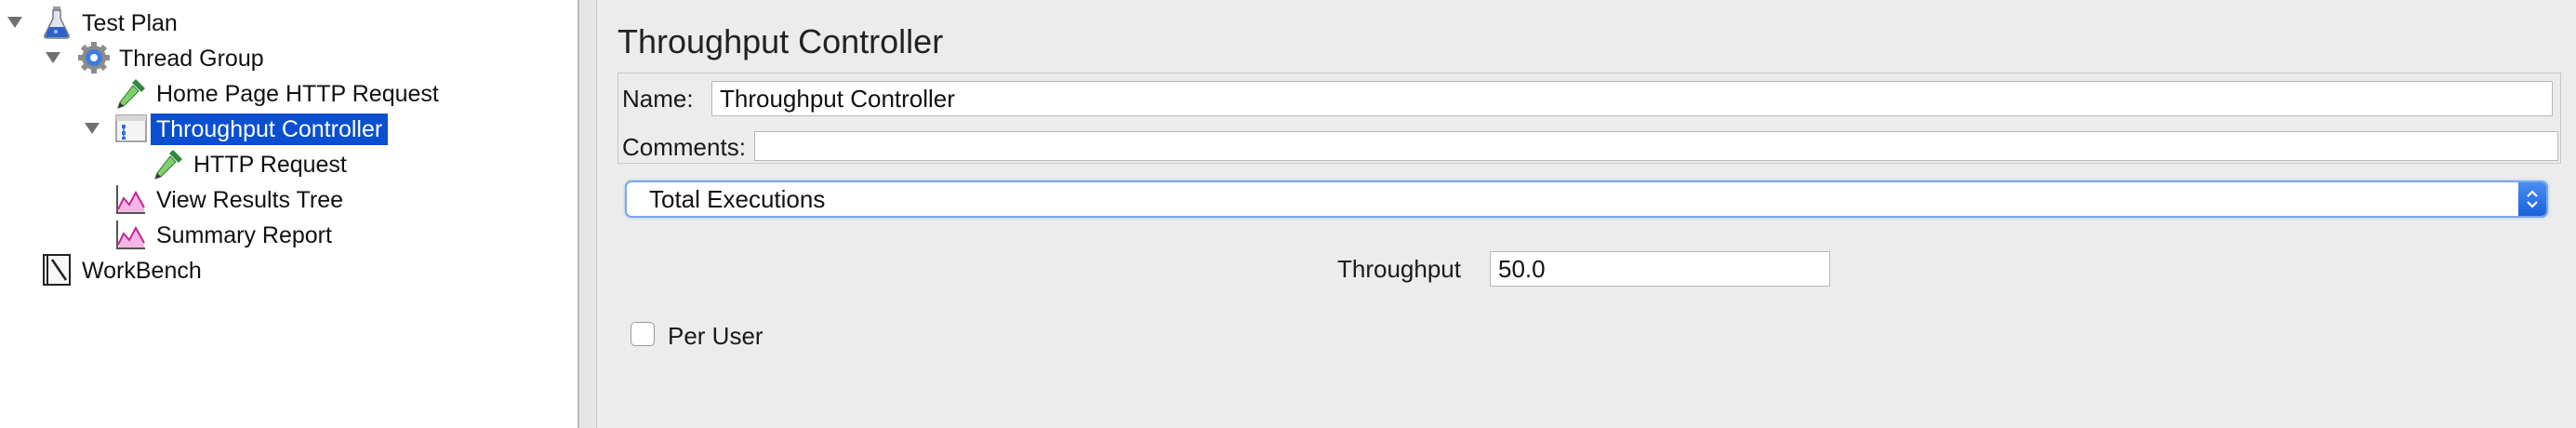  I want to click on panel-splitter, so click(588, 214).